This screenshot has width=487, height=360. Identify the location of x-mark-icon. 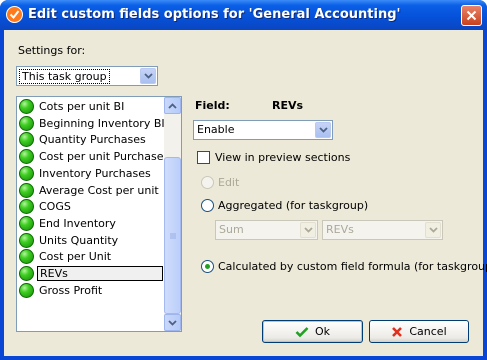
(397, 331).